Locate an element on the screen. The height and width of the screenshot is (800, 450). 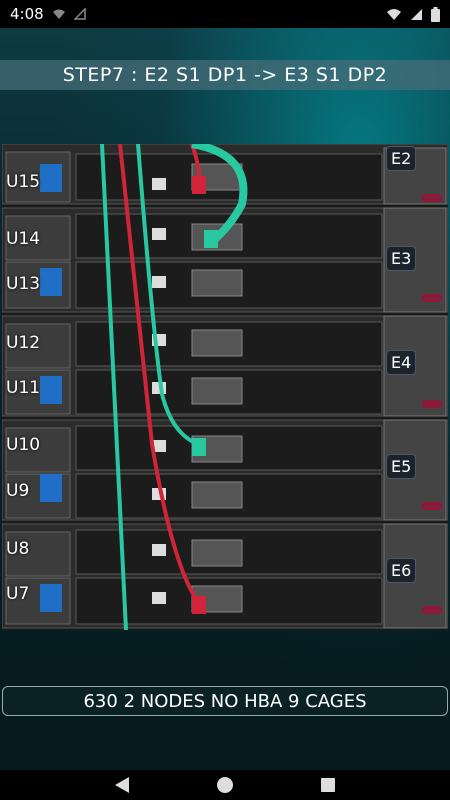
cage-label-e6: E6 is located at coordinates (401, 570).